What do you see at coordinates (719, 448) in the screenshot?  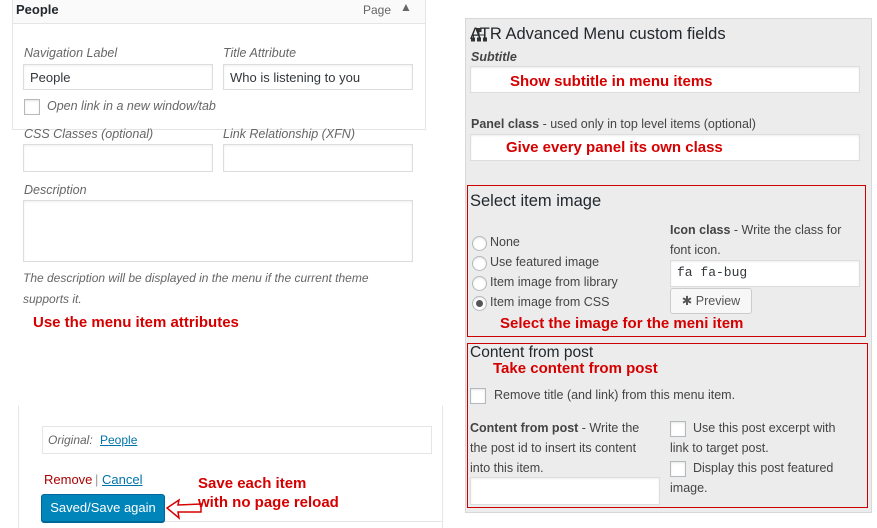 I see `use-excerpt-label-line2: link to target post.` at bounding box center [719, 448].